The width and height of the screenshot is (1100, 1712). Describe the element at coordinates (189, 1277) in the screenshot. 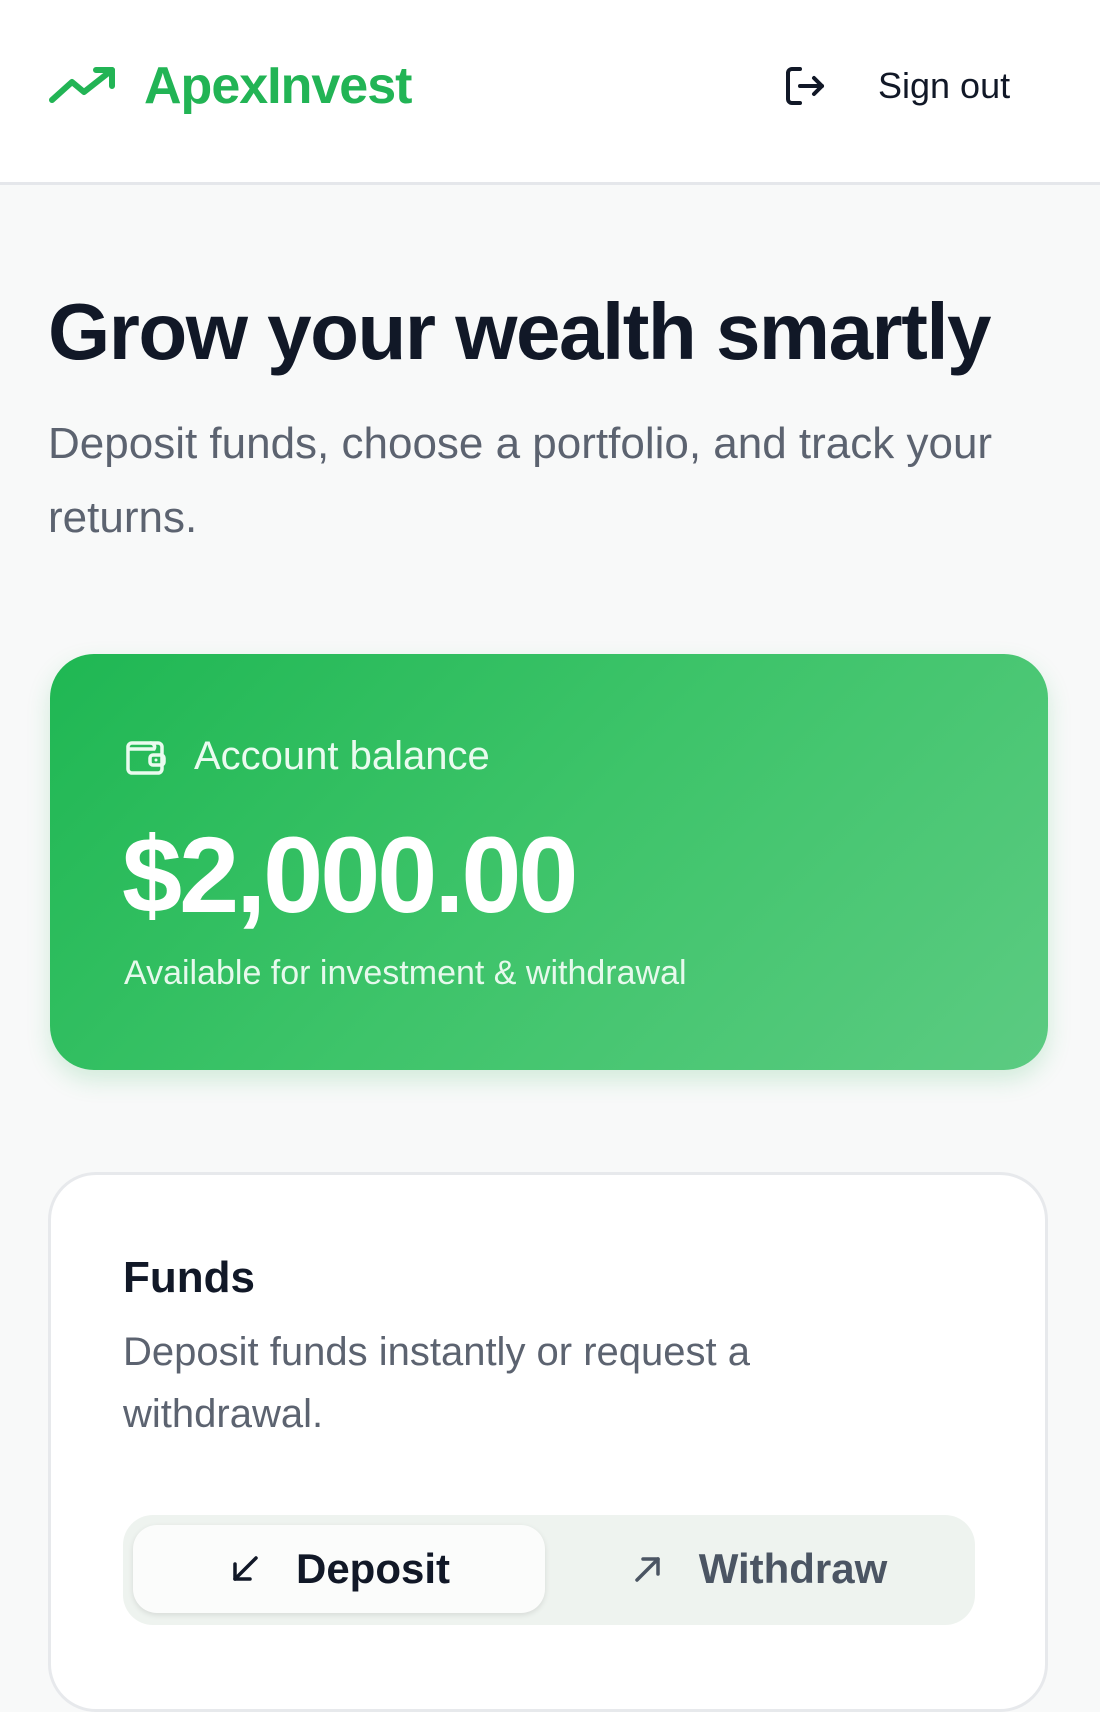

I see `funds-title: Funds` at that location.